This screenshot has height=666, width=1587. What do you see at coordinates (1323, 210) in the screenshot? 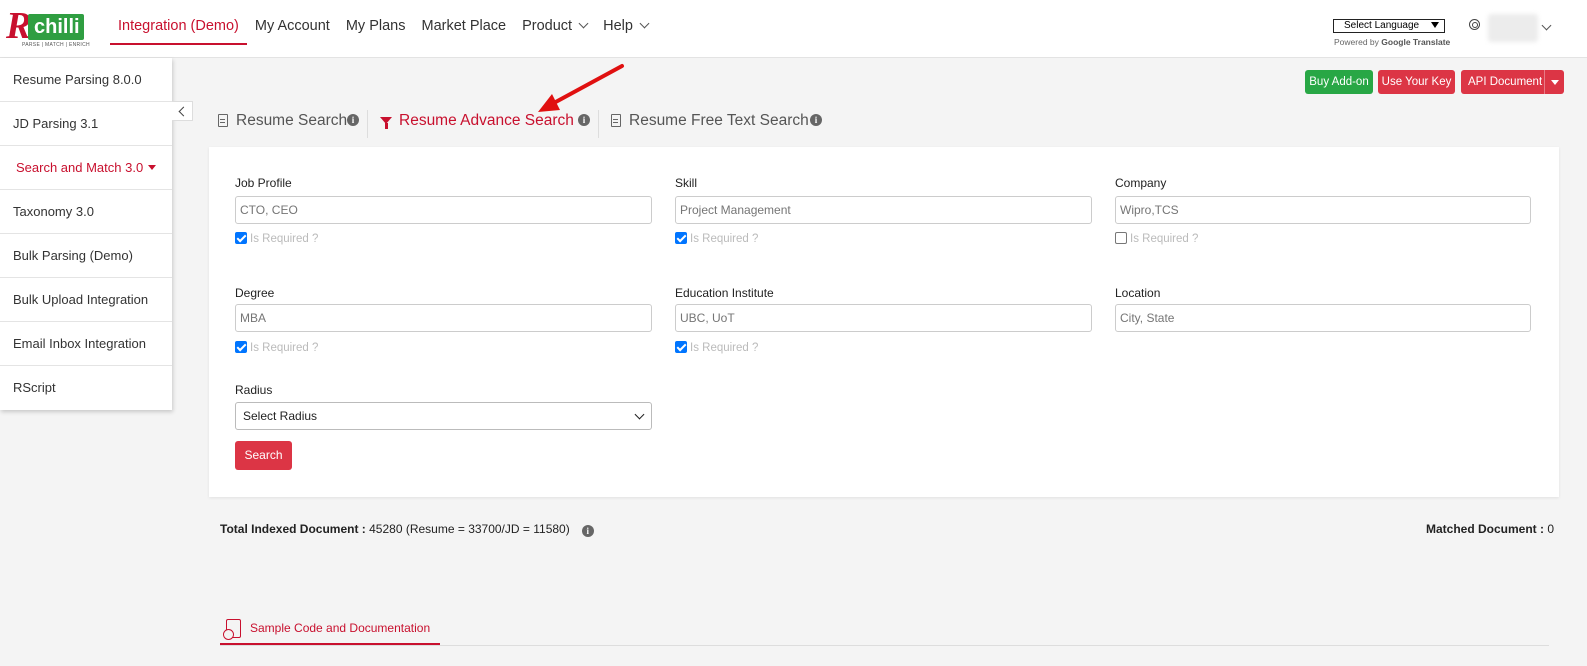
I see `company-input` at bounding box center [1323, 210].